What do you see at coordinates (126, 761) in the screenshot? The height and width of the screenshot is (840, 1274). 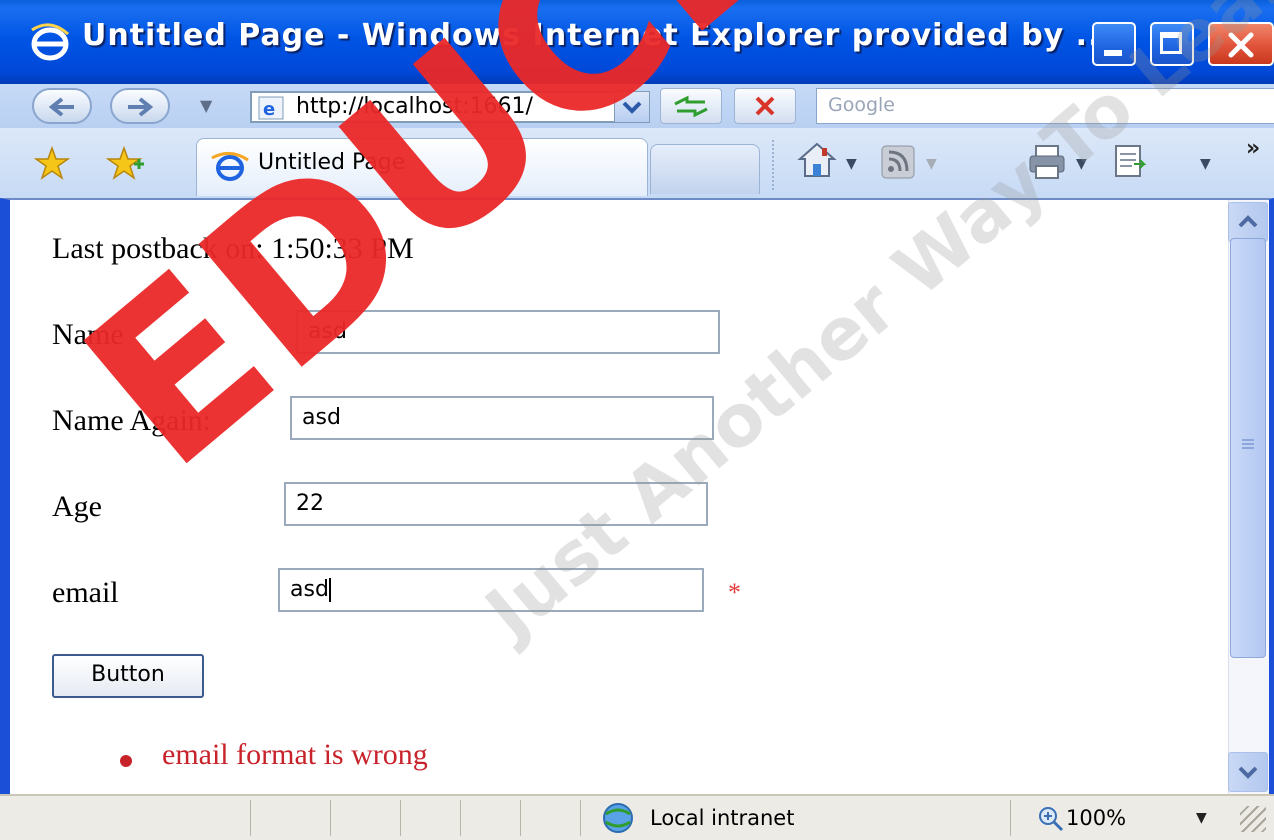 I see `error-bullet` at bounding box center [126, 761].